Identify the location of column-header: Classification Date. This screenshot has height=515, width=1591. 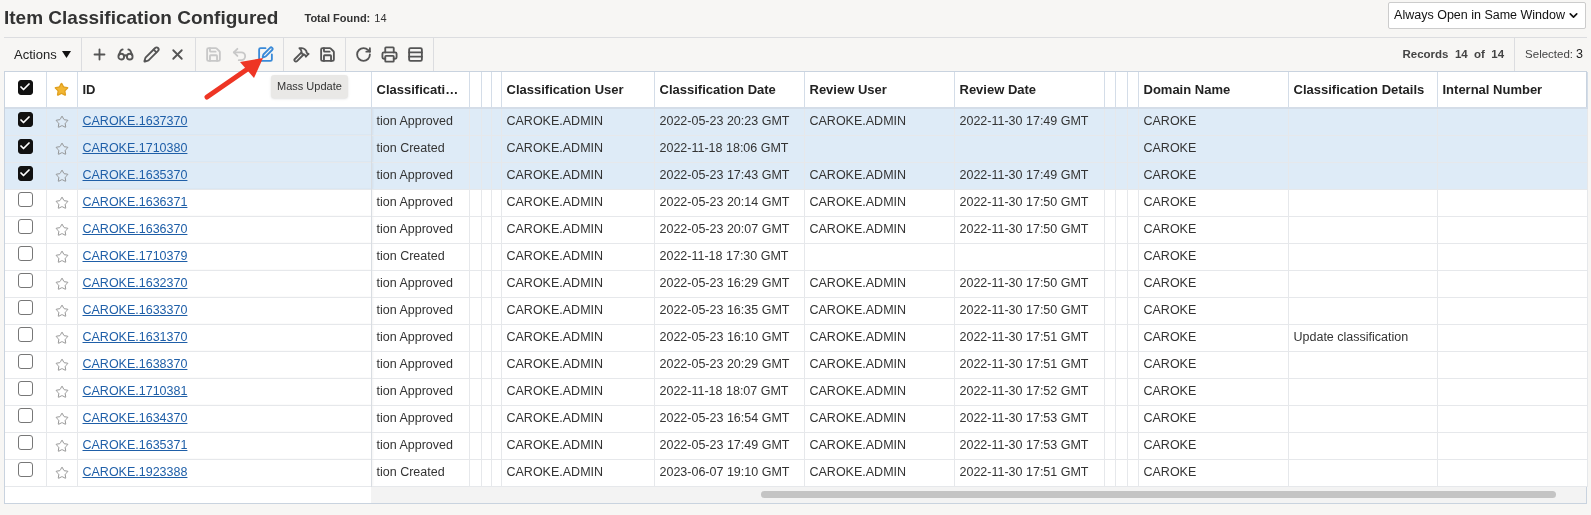
(729, 90).